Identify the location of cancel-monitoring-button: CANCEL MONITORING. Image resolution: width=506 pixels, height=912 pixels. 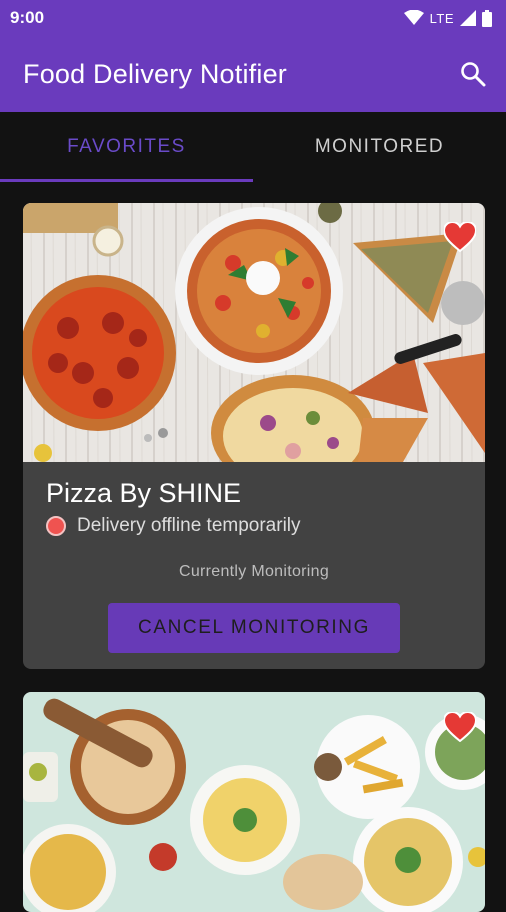
(254, 628).